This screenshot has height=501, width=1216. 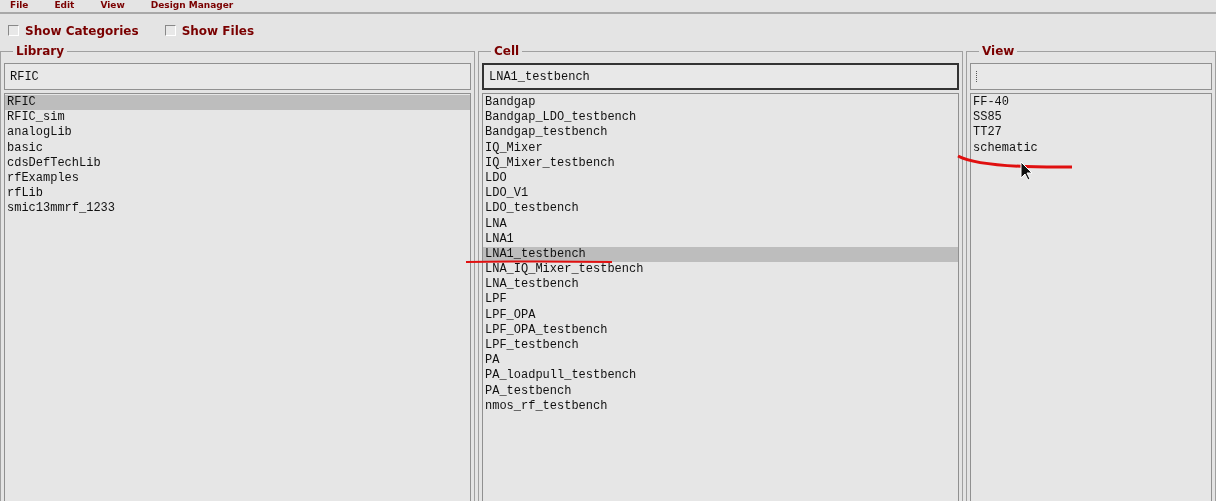 I want to click on list-item: LNA_IQ_Mixer_testbench, so click(x=720, y=270).